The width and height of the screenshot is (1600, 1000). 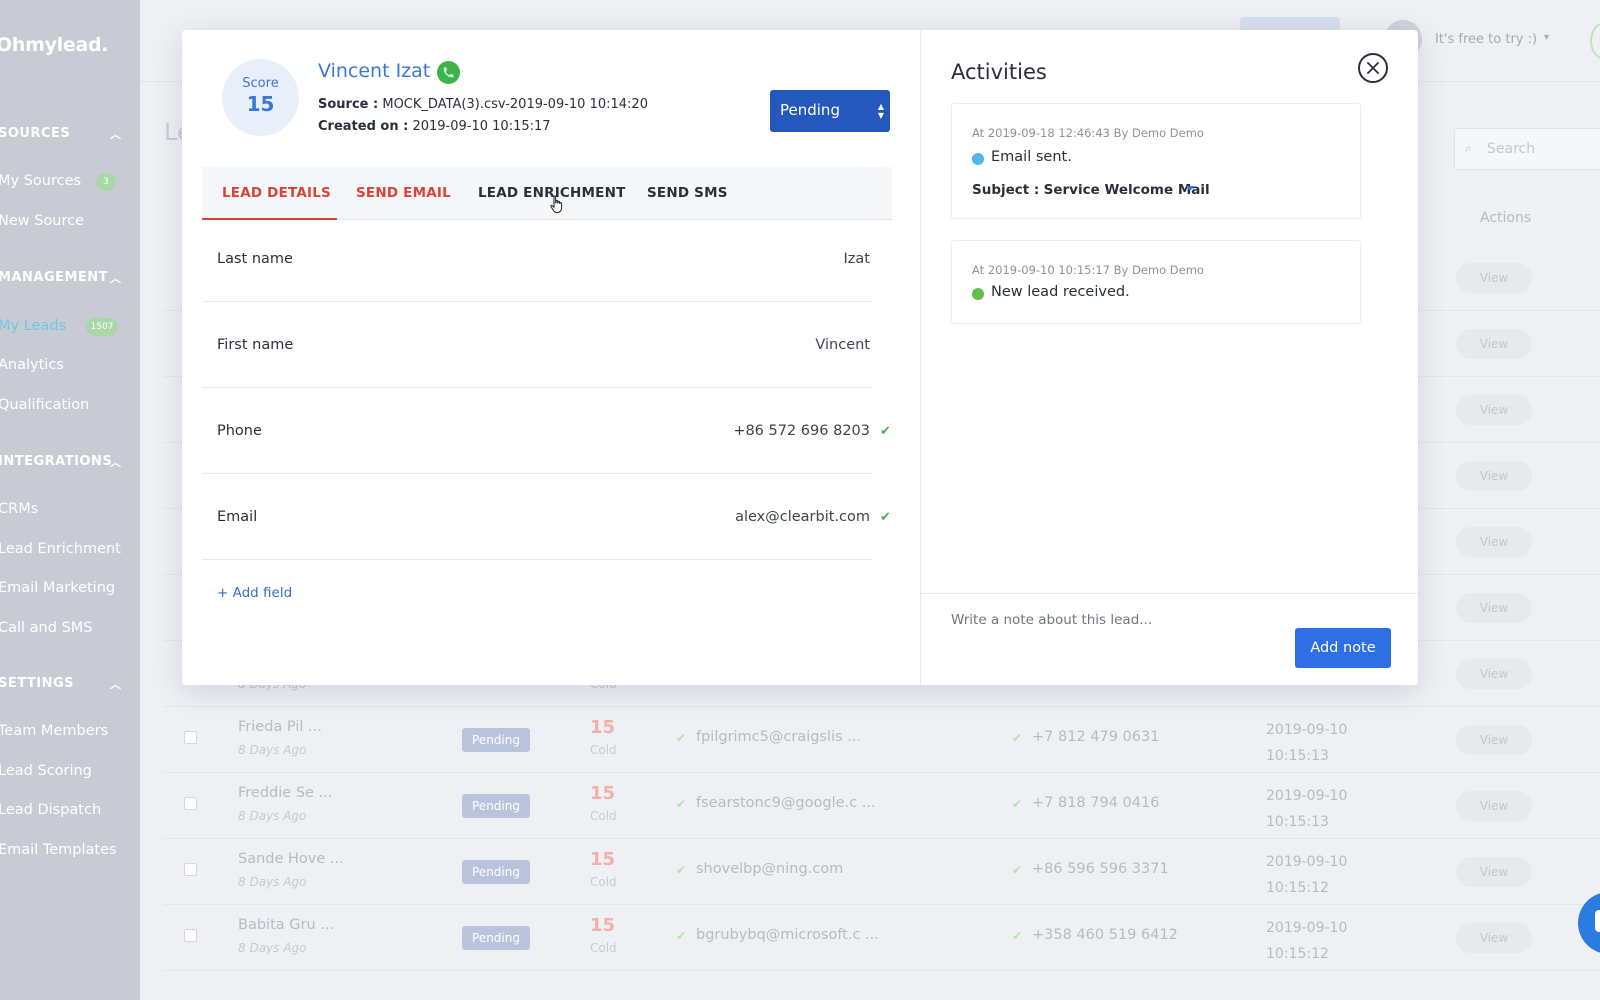 I want to click on caret-down-icon, so click(x=1190, y=188).